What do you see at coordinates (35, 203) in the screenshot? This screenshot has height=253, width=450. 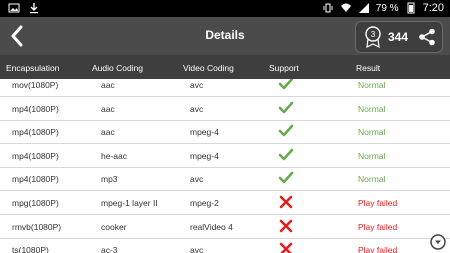 I see `encapsulation-cell: mpg(1080P)` at bounding box center [35, 203].